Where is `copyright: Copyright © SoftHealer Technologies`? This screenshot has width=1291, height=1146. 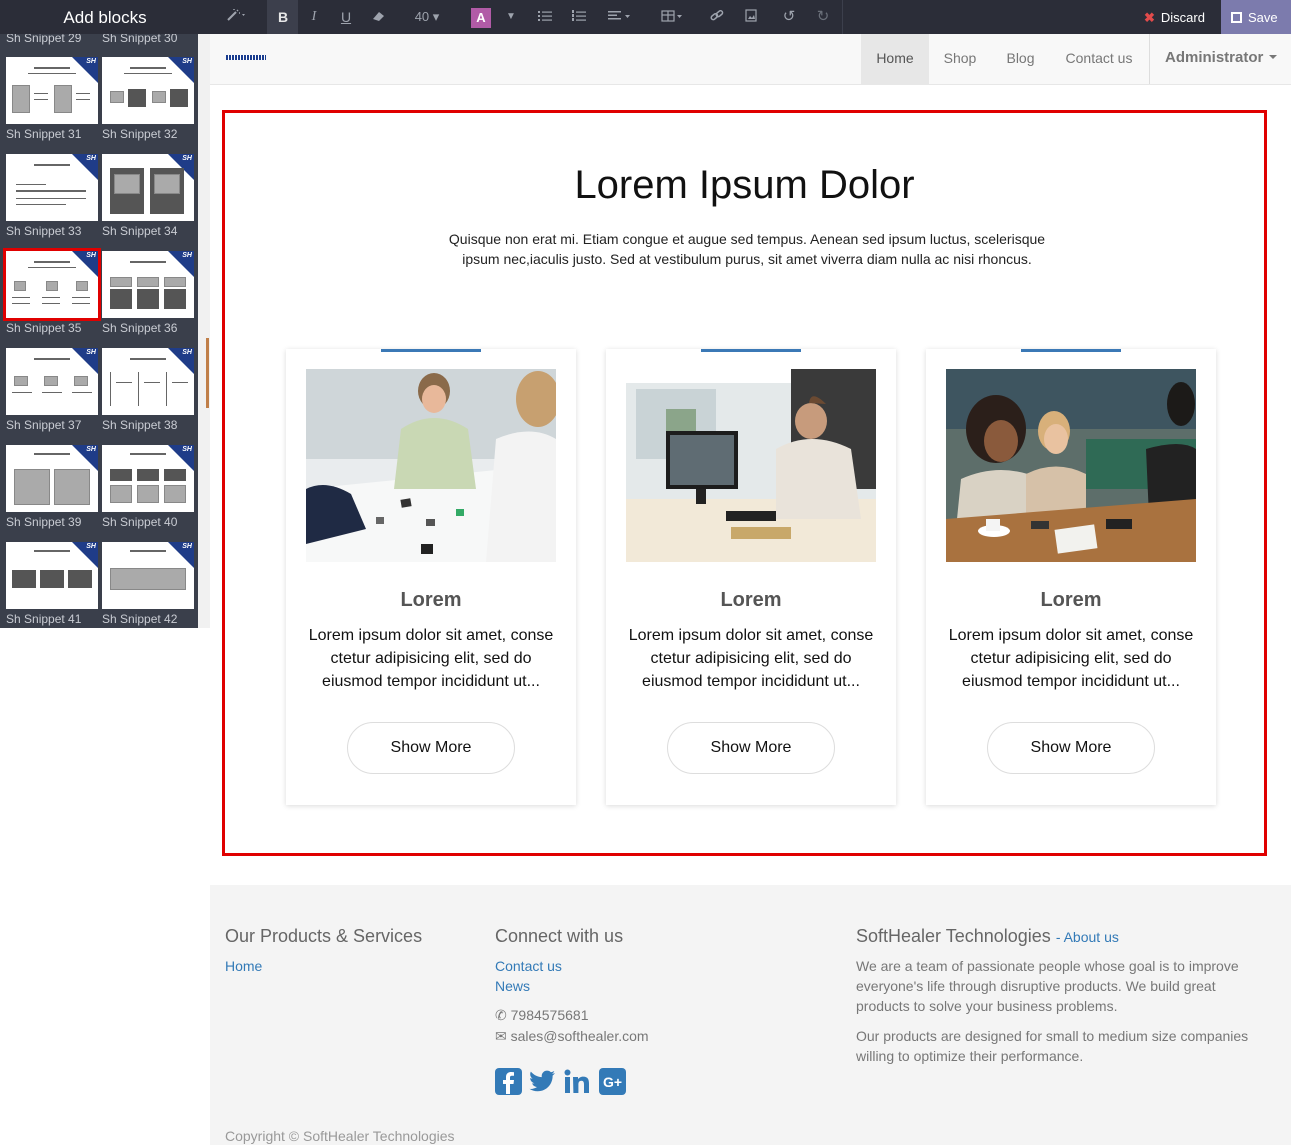
copyright: Copyright © SoftHealer Technologies is located at coordinates (340, 1136).